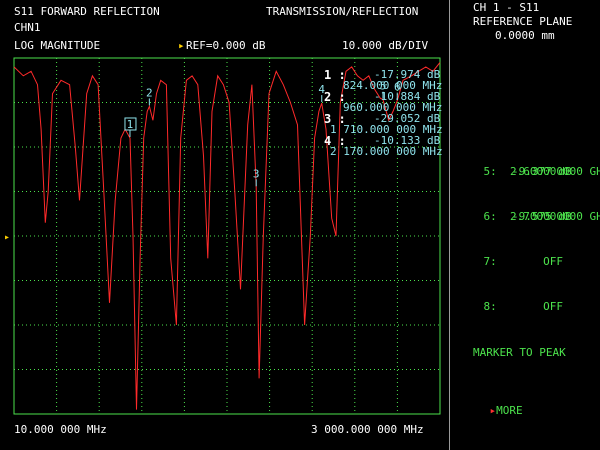 The width and height of the screenshot is (600, 450). What do you see at coordinates (130, 124) in the screenshot?
I see `marker-1-label: 1` at bounding box center [130, 124].